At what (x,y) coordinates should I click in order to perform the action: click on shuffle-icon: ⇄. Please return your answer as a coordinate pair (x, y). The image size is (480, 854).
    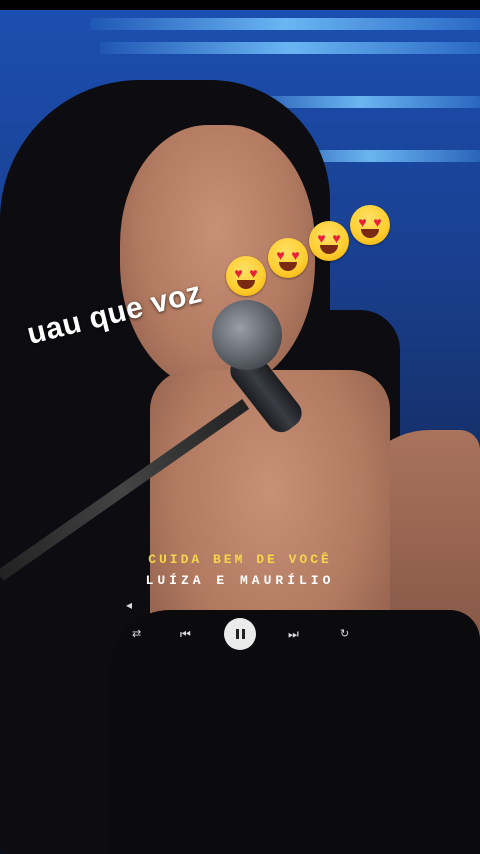
    Looking at the image, I should click on (136, 634).